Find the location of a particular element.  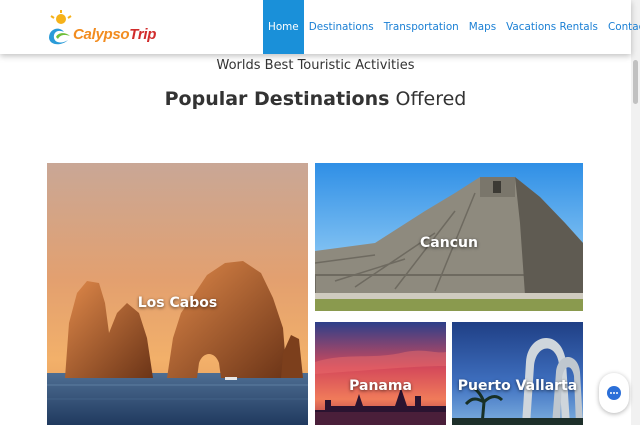

destination-label-puerto-vallarta: Puerto Vallarta is located at coordinates (517, 386).